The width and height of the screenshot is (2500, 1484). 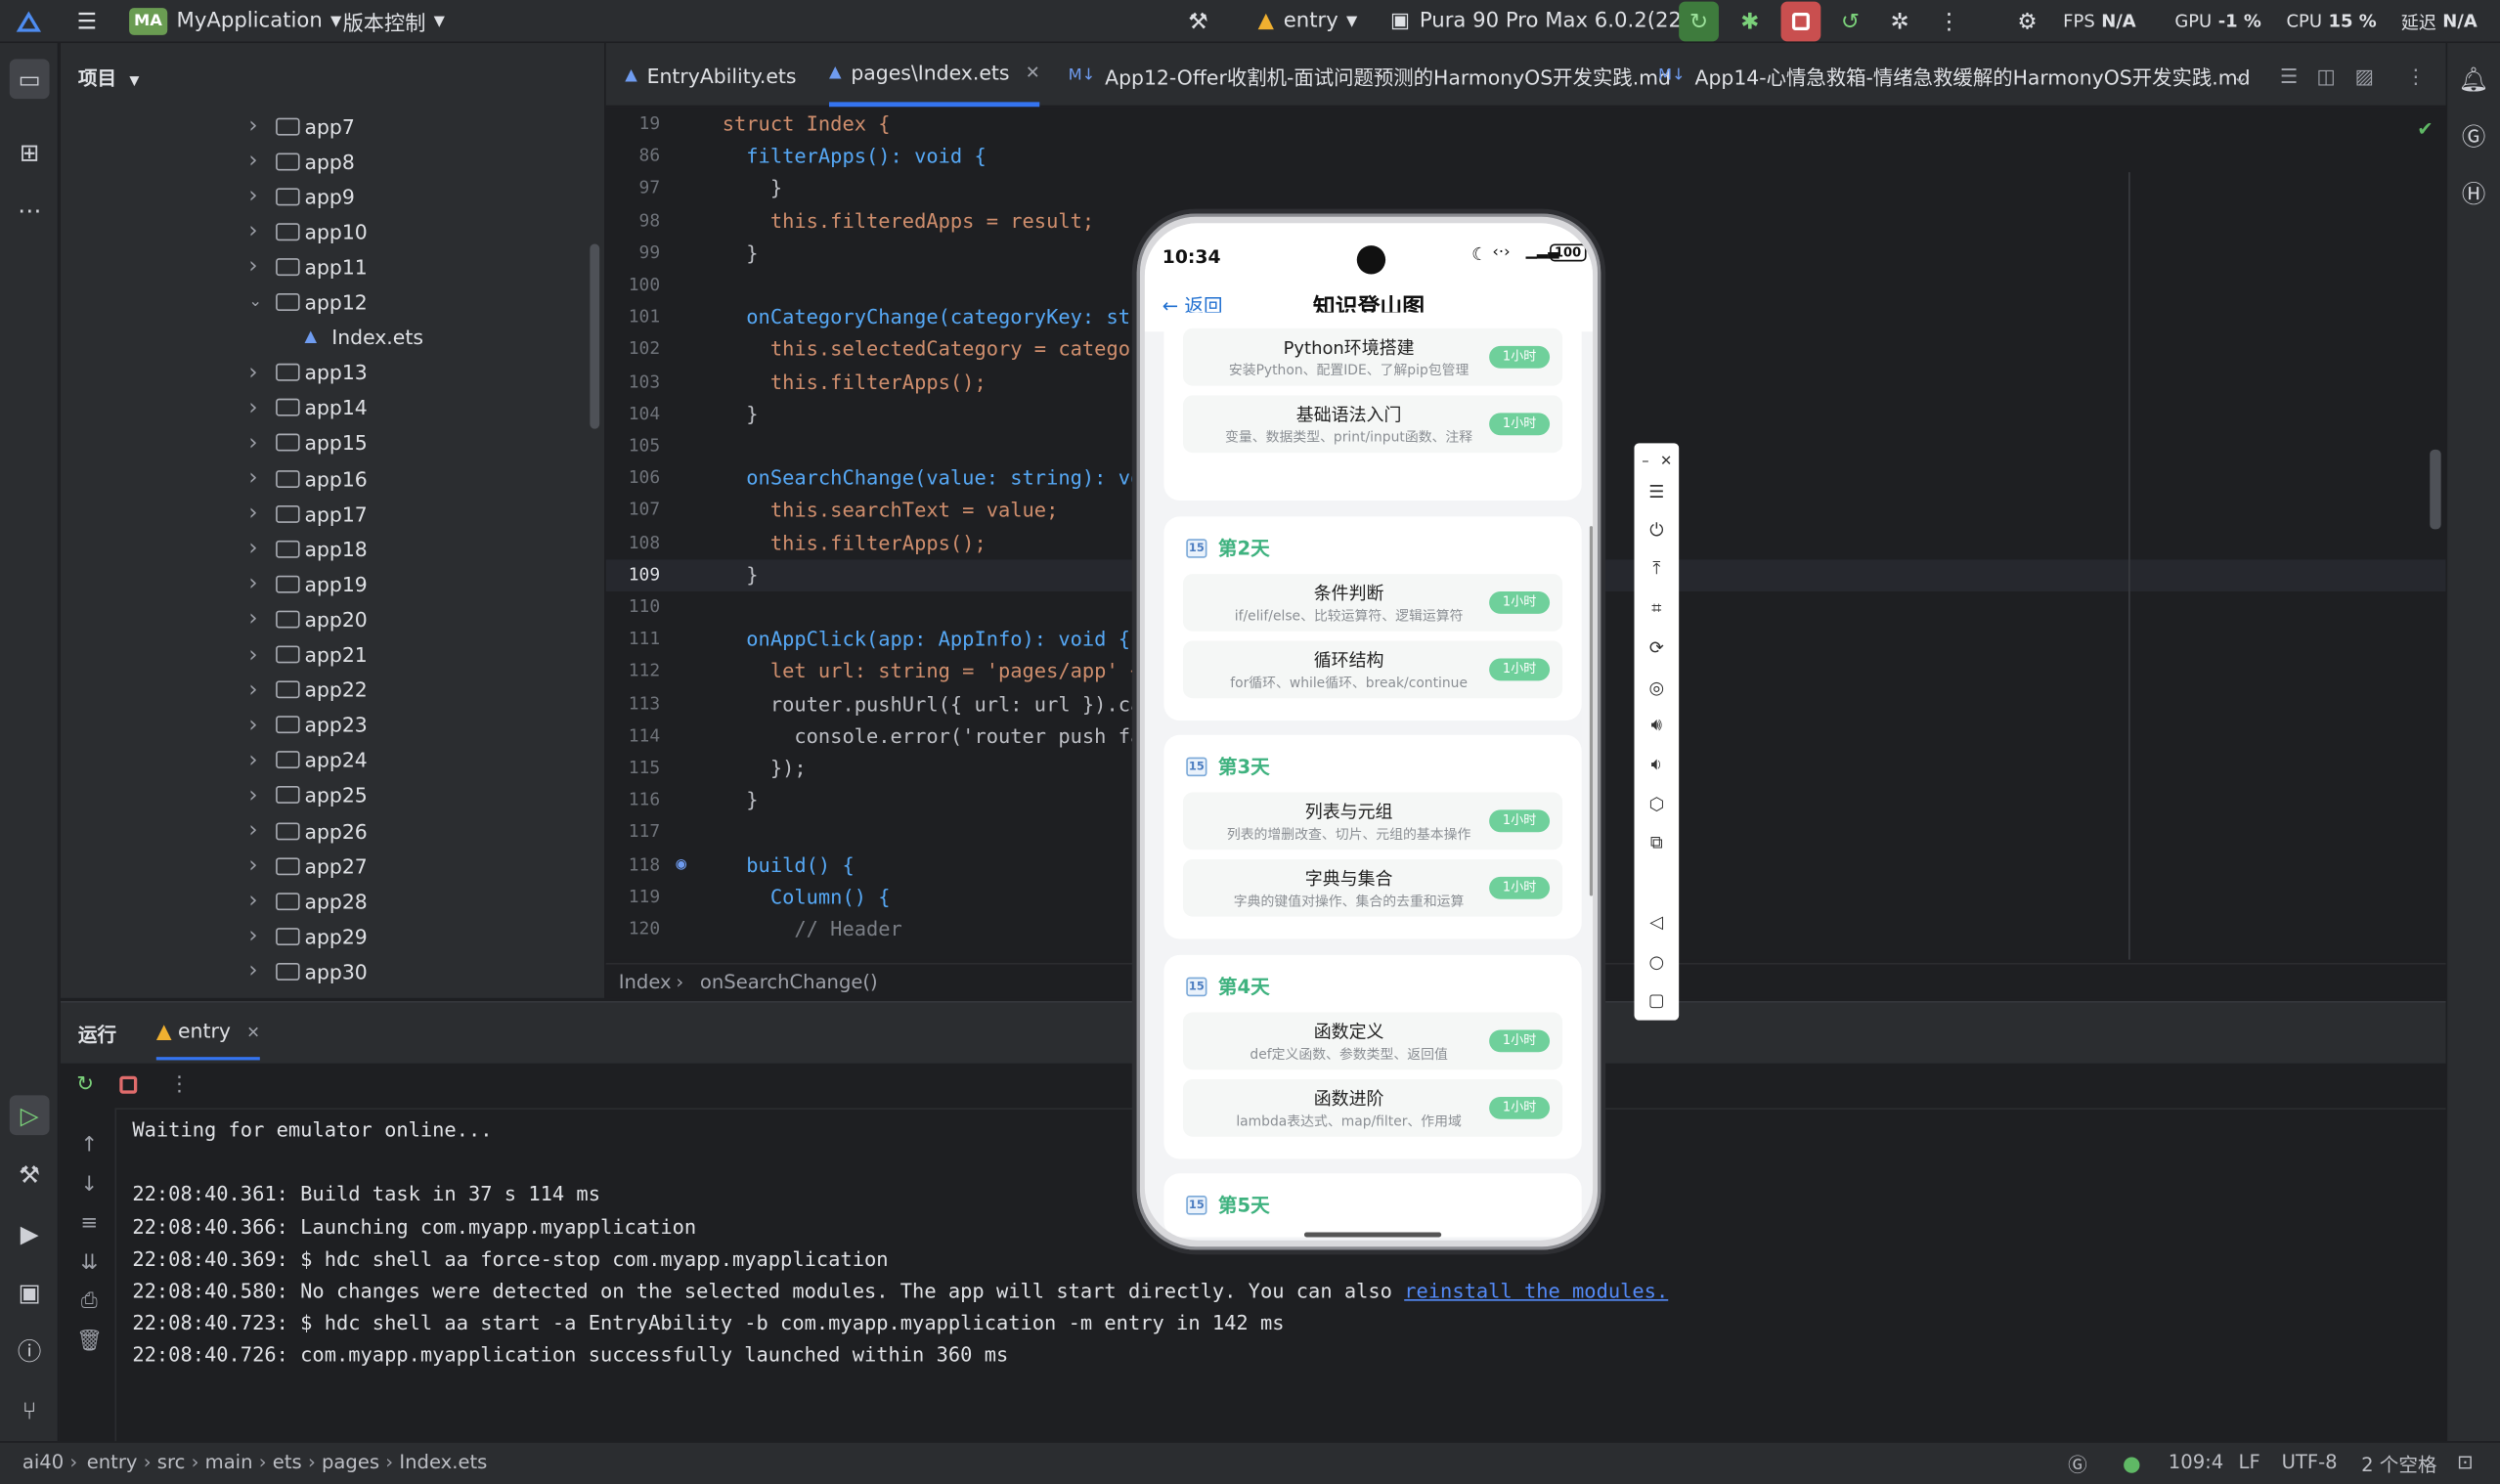 What do you see at coordinates (324, 231) in the screenshot?
I see `tree-folder-item: › app10` at bounding box center [324, 231].